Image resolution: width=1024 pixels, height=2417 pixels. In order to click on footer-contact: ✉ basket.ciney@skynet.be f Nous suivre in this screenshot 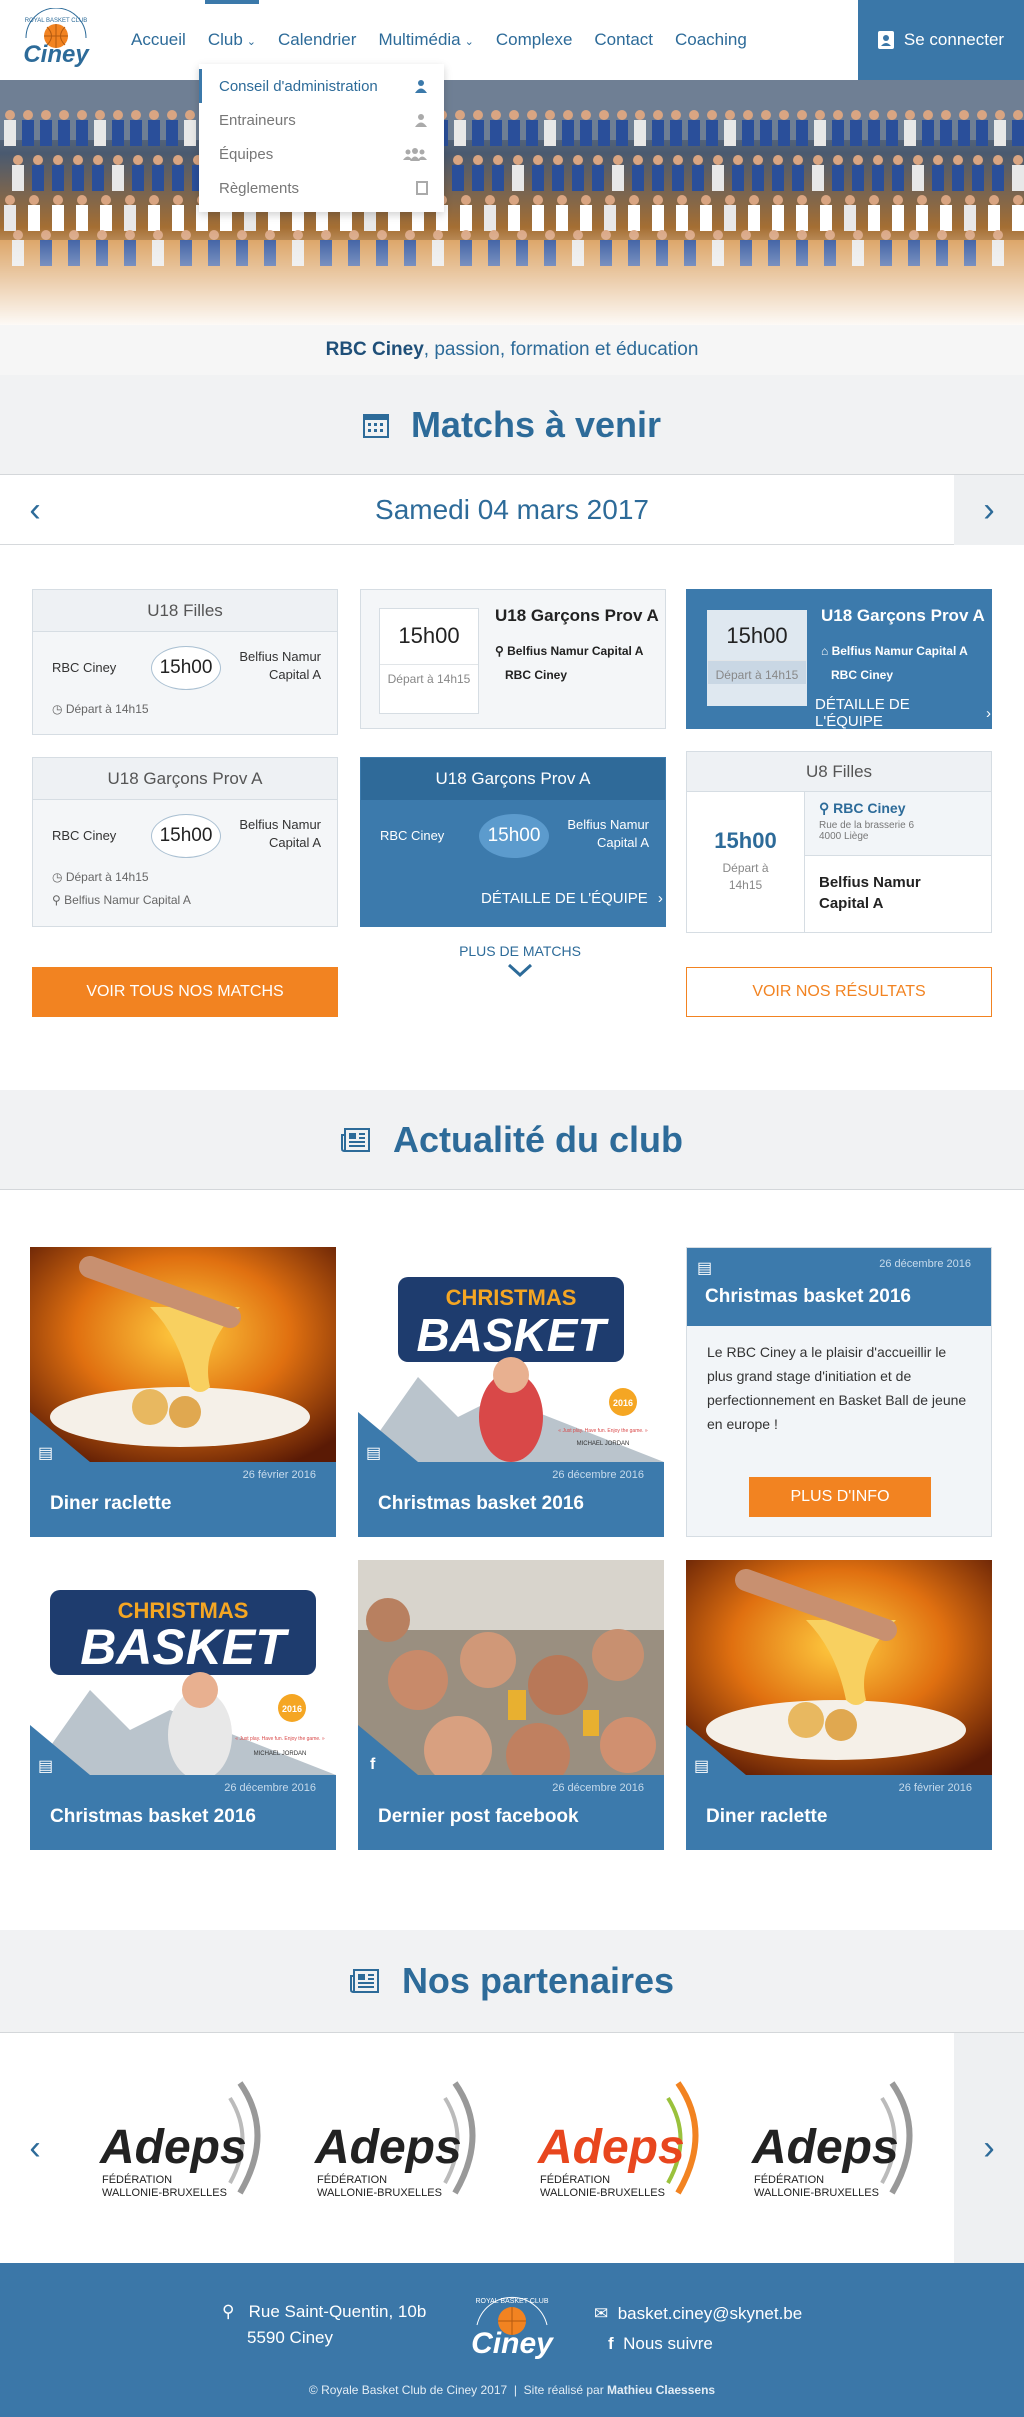, I will do `click(698, 2329)`.